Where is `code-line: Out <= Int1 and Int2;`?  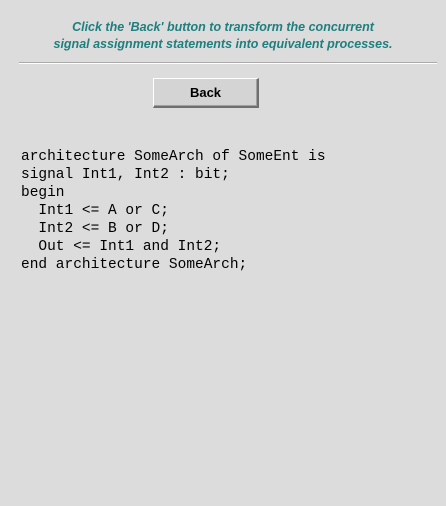 code-line: Out <= Int1 and Int2; is located at coordinates (121, 247).